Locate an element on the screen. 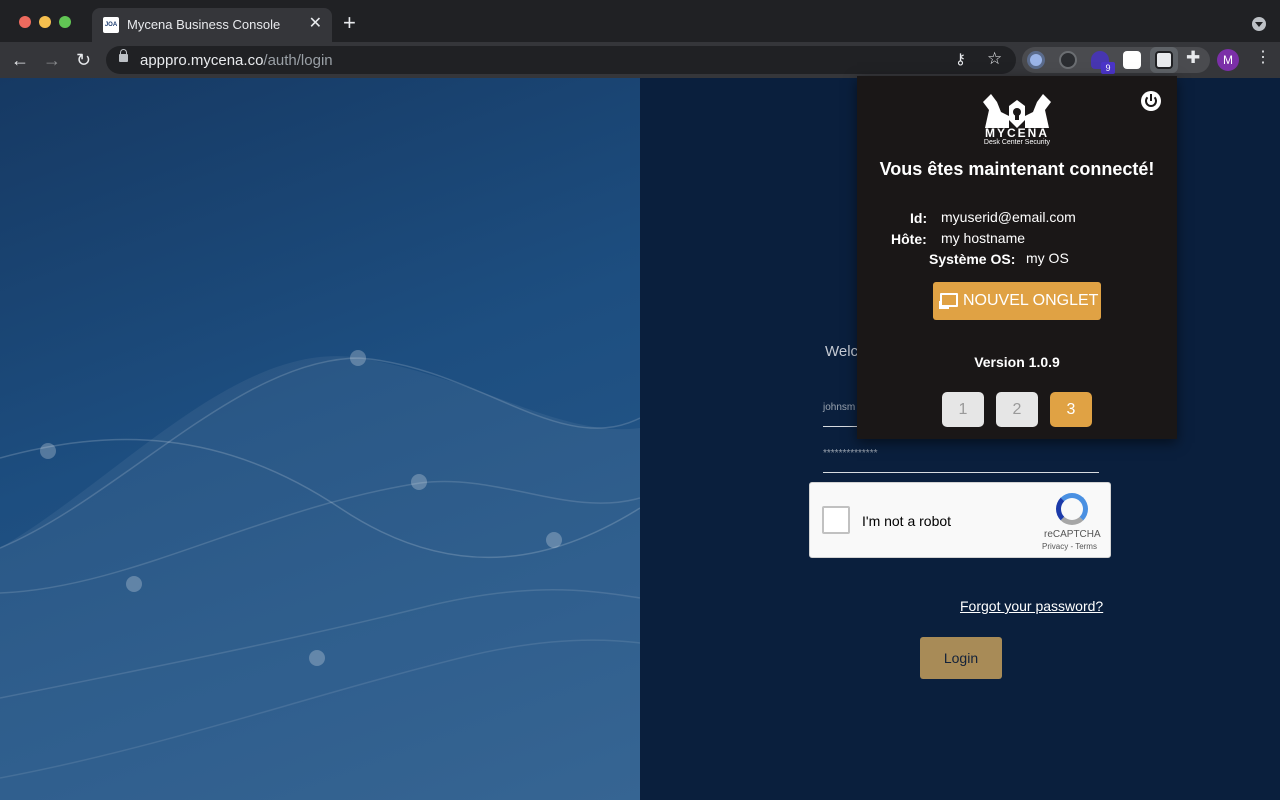 The image size is (1280, 800). forward-arrow-icon: → is located at coordinates (52, 60).